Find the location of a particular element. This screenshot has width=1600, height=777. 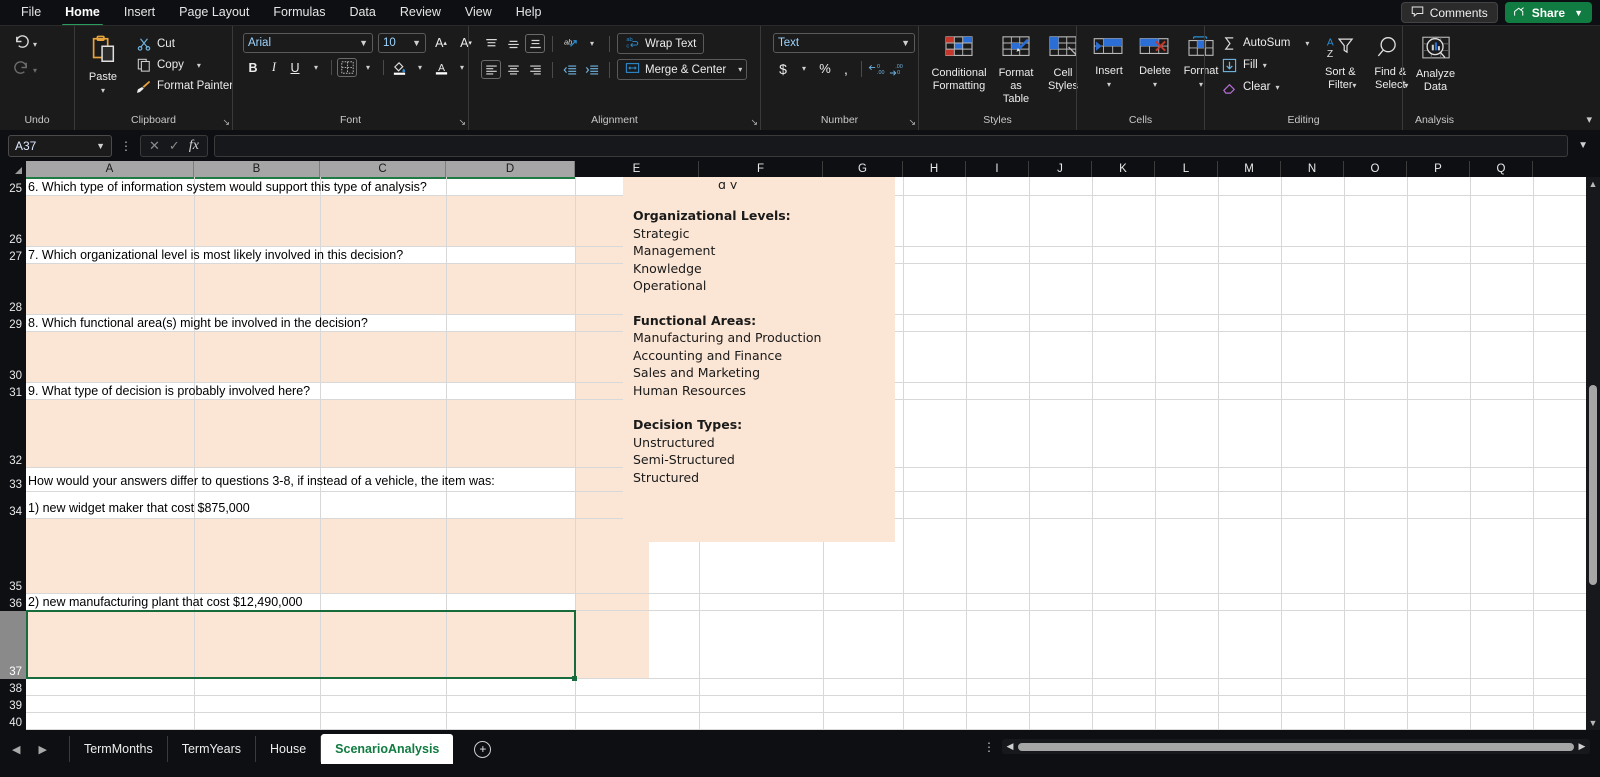

scroll-right-arrow-icon: ▶ is located at coordinates (1582, 746).